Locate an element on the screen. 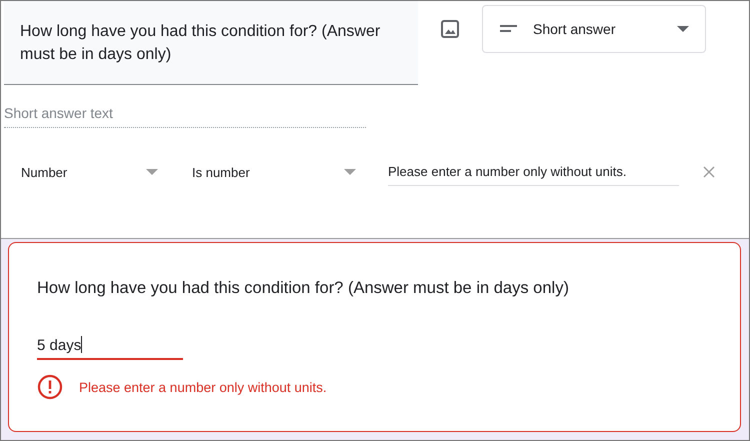 The image size is (750, 441). condition-dropdown: Is number is located at coordinates (274, 172).